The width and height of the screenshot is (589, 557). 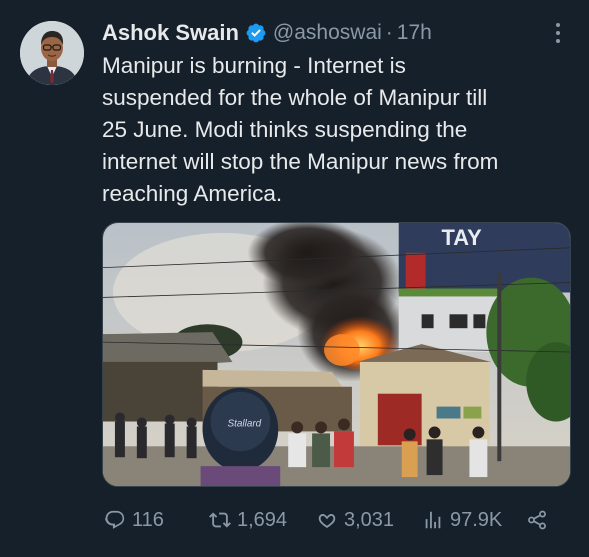 I want to click on helmet-text: Stallard, so click(x=244, y=423).